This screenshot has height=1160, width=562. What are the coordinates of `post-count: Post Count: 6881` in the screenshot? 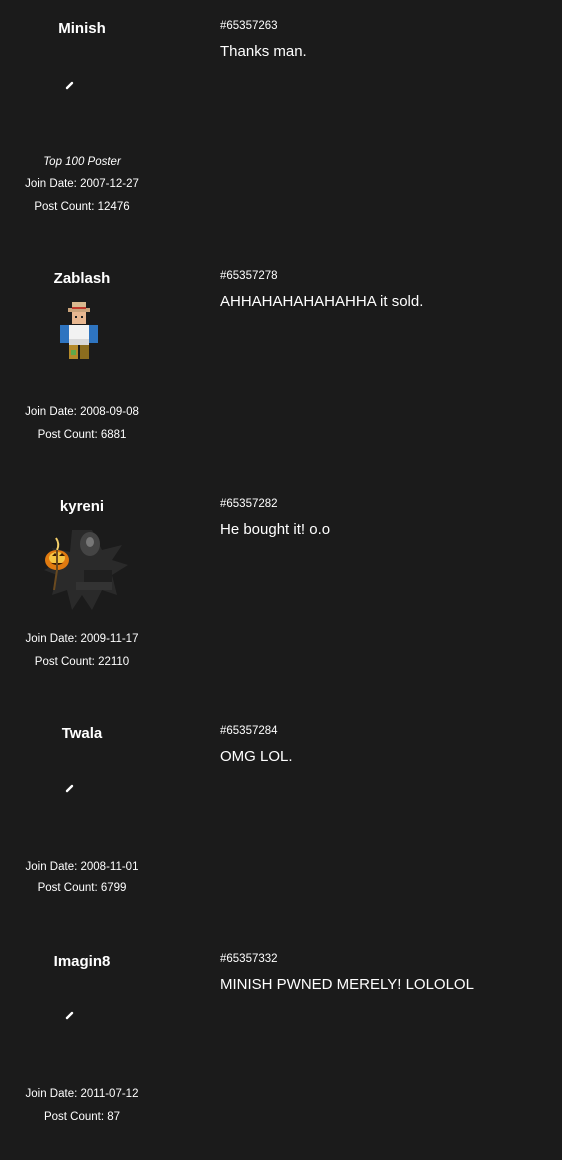 It's located at (82, 435).